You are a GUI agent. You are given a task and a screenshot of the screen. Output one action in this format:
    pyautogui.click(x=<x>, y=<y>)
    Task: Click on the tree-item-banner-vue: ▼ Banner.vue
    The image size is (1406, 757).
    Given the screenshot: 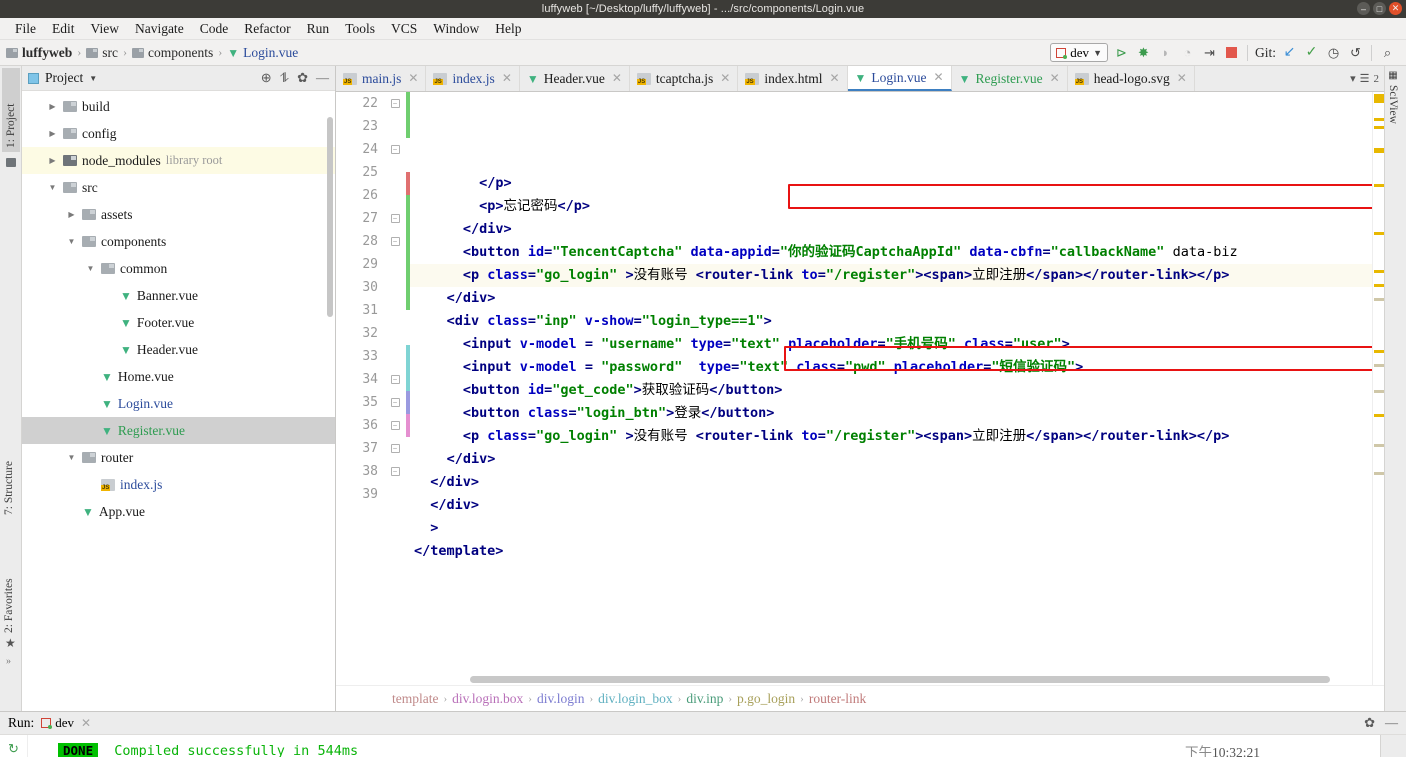 What is the action you would take?
    pyautogui.click(x=178, y=295)
    